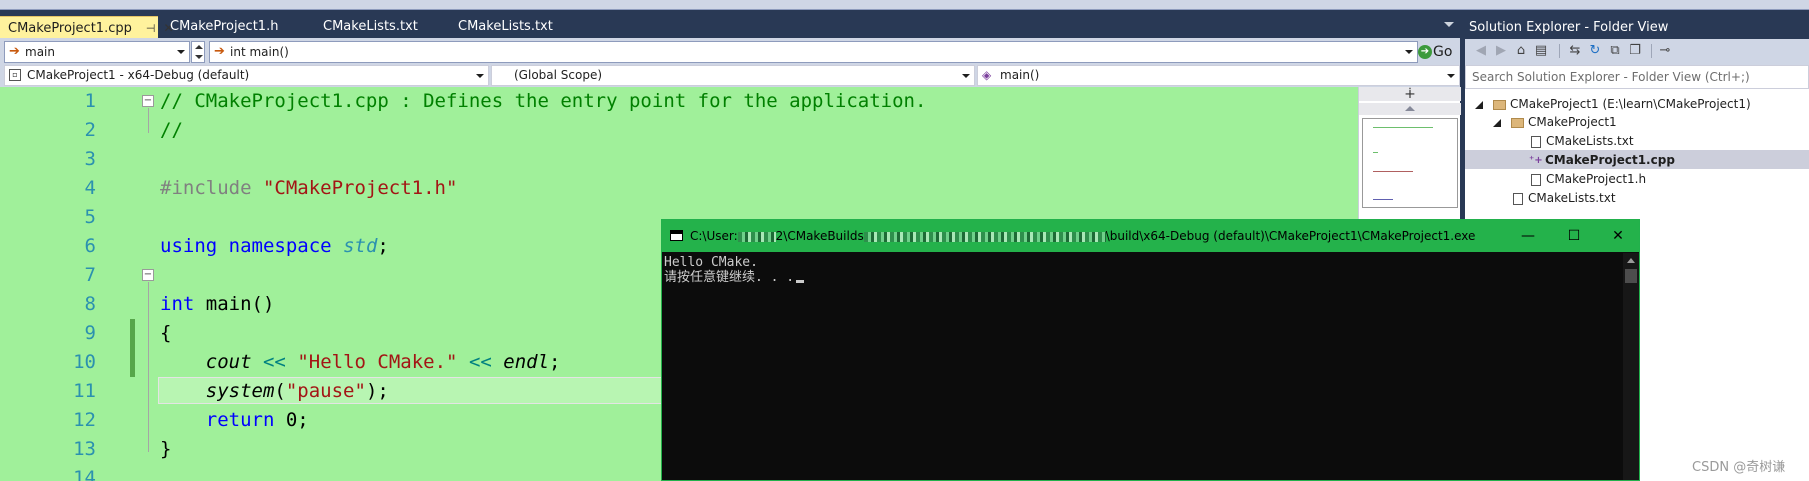 The height and width of the screenshot is (481, 1809). Describe the element at coordinates (1595, 51) in the screenshot. I see `refresh-icon: ↻` at that location.